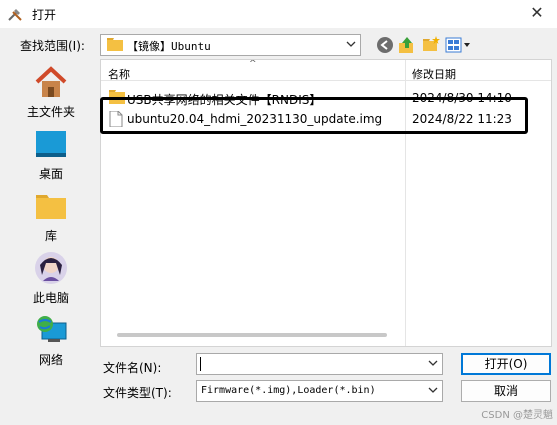 The image size is (557, 425). What do you see at coordinates (278, 14) in the screenshot?
I see `title-bar: 打开 ✕` at bounding box center [278, 14].